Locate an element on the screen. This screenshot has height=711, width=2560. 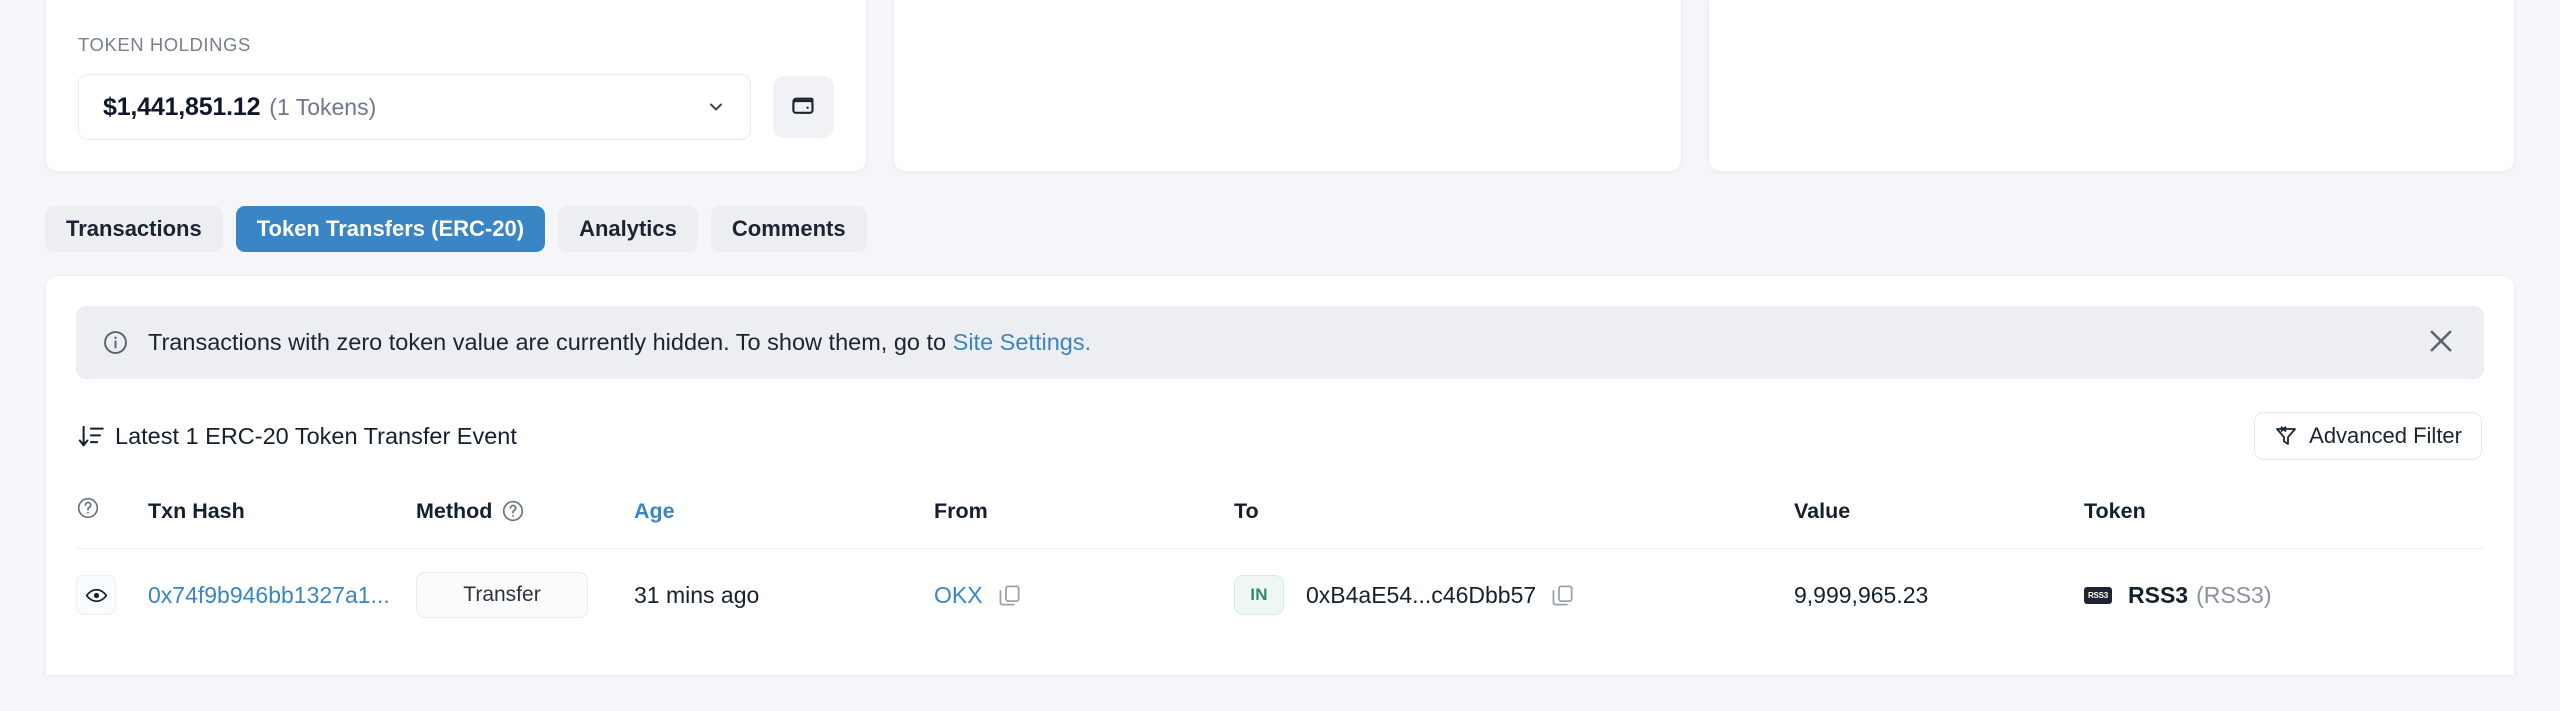
token-holdings-value: $1,441,851.12 is located at coordinates (182, 106).